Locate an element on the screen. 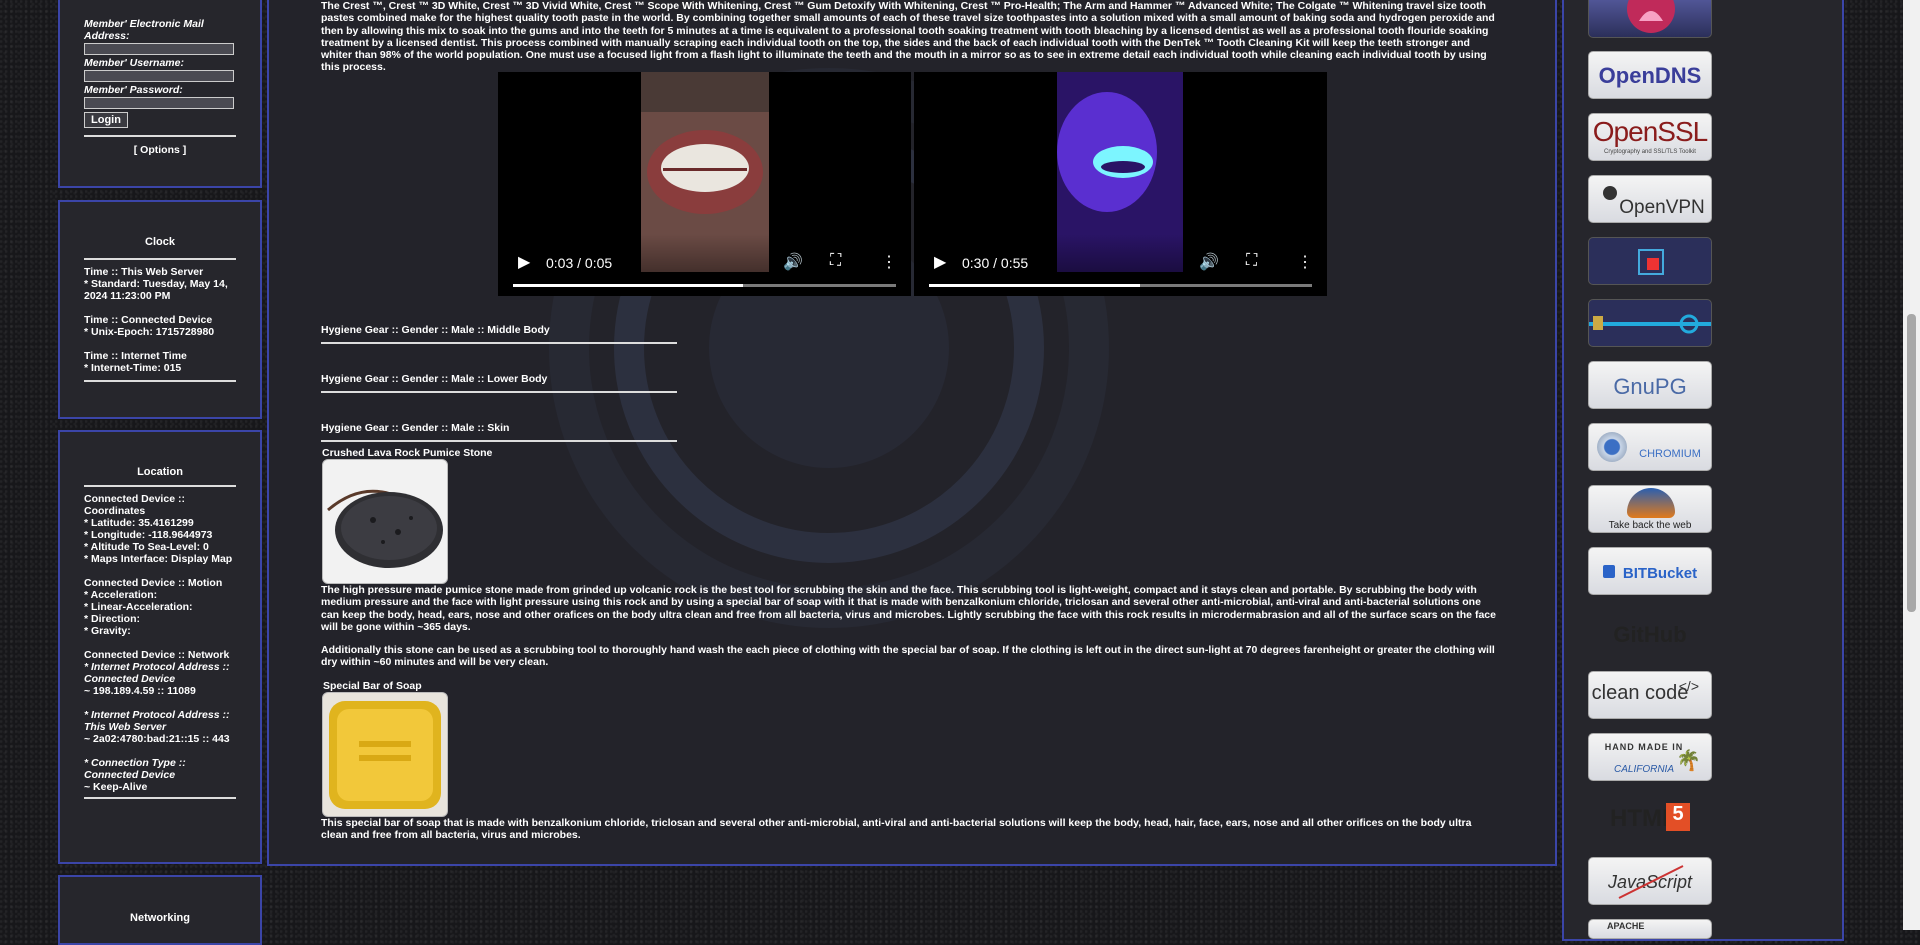  security-lock-logo is located at coordinates (1650, 261).